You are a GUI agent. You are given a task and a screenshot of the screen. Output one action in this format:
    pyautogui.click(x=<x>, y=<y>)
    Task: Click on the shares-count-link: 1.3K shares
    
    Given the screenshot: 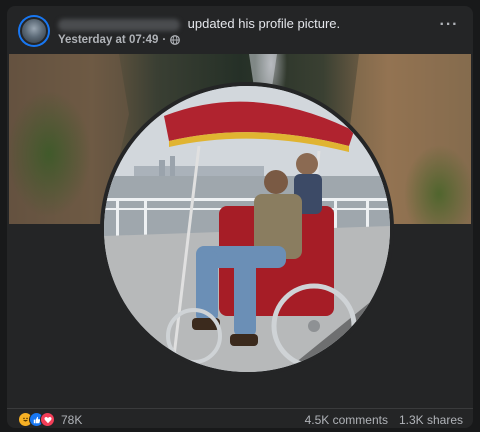 What is the action you would take?
    pyautogui.click(x=431, y=420)
    